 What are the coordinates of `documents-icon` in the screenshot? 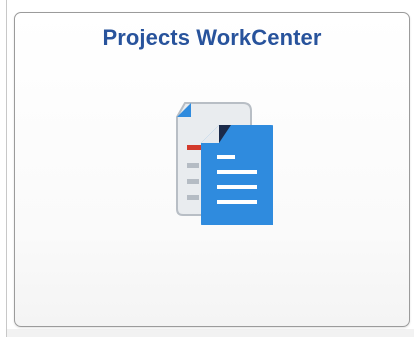 It's located at (217, 160).